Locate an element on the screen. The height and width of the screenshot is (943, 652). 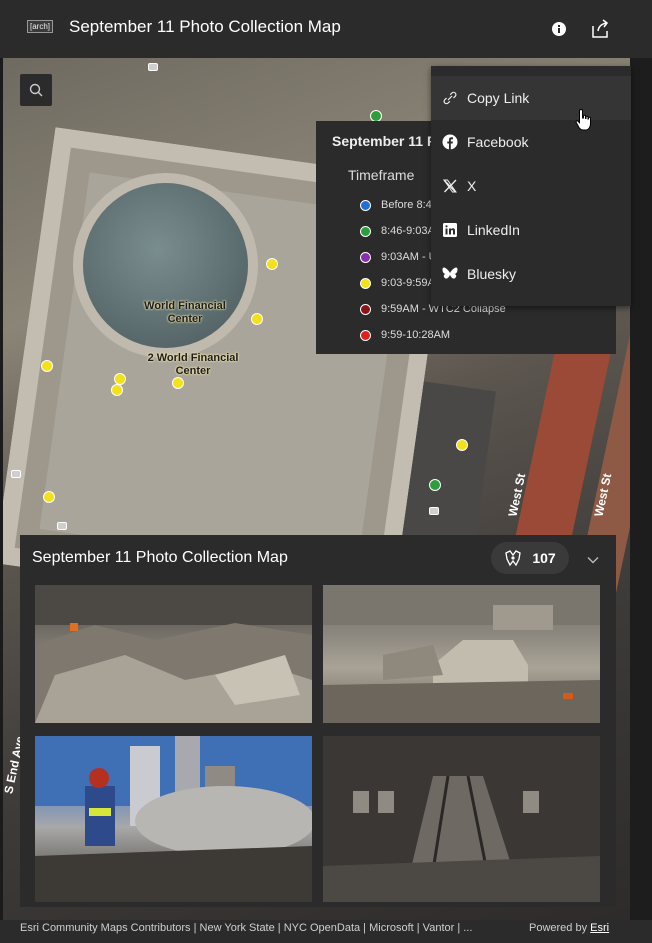
camera-group-icon is located at coordinates (513, 558).